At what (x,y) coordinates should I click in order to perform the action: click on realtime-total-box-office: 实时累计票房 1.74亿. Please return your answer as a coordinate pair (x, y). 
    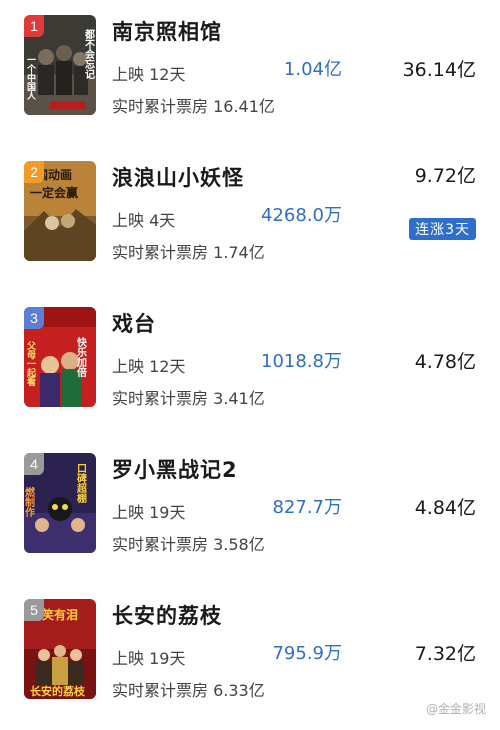
    Looking at the image, I should click on (188, 252).